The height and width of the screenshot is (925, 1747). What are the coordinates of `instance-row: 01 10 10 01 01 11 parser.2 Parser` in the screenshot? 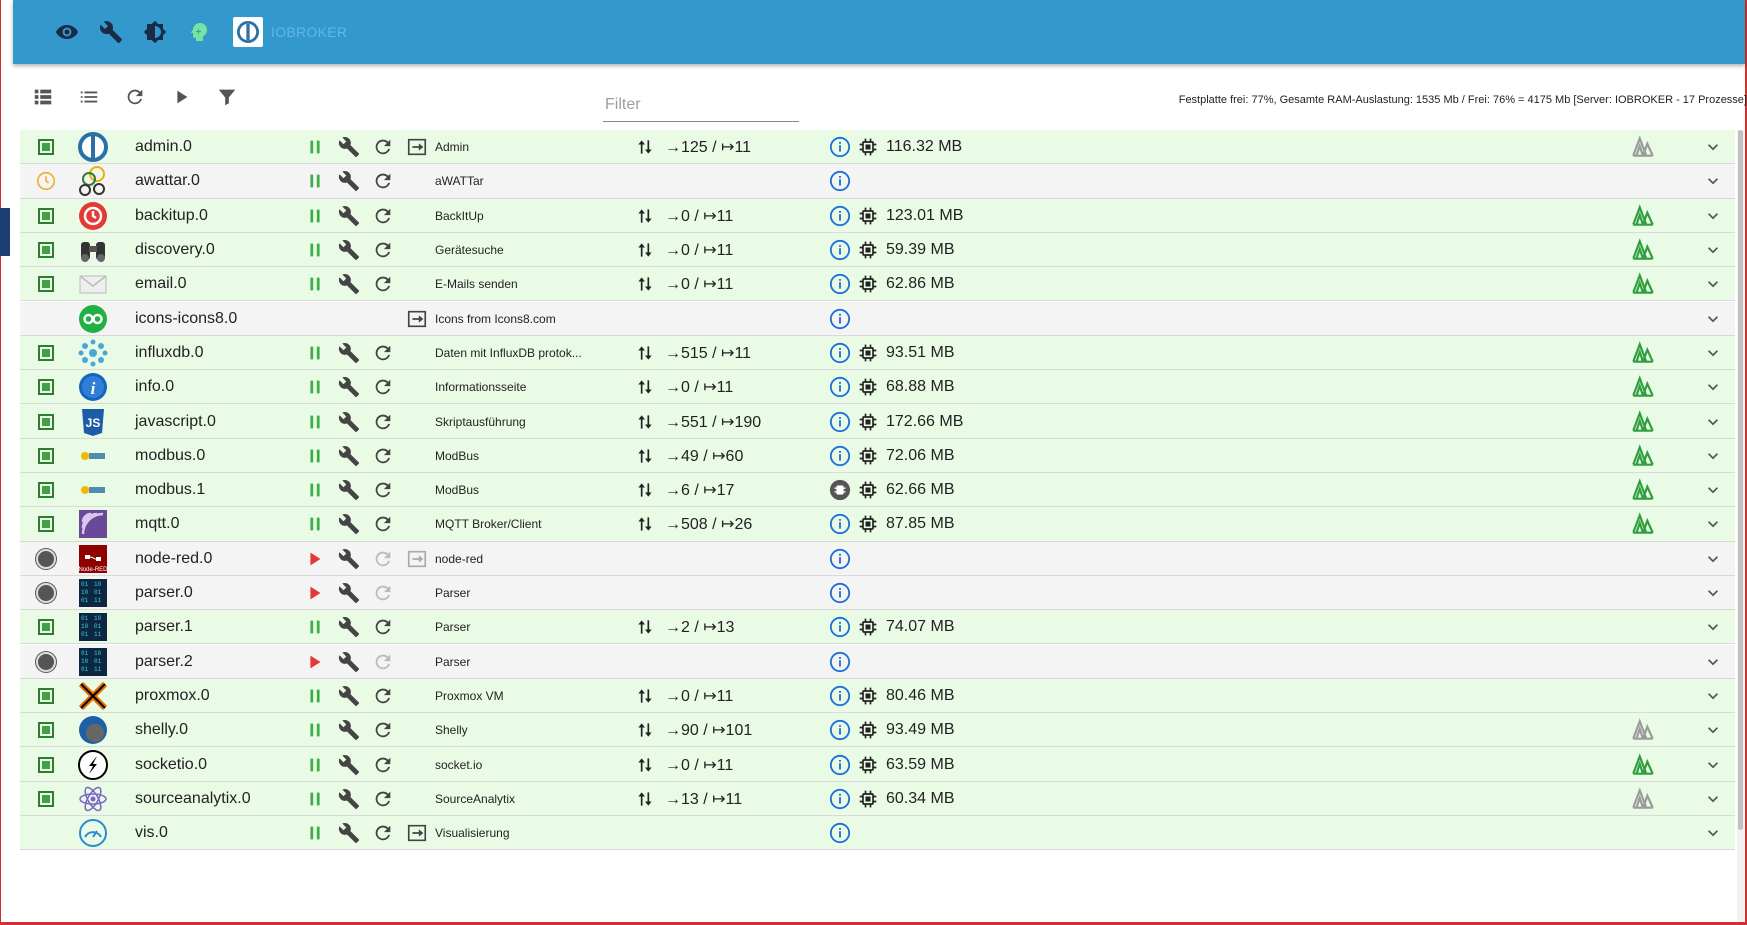 It's located at (877, 661).